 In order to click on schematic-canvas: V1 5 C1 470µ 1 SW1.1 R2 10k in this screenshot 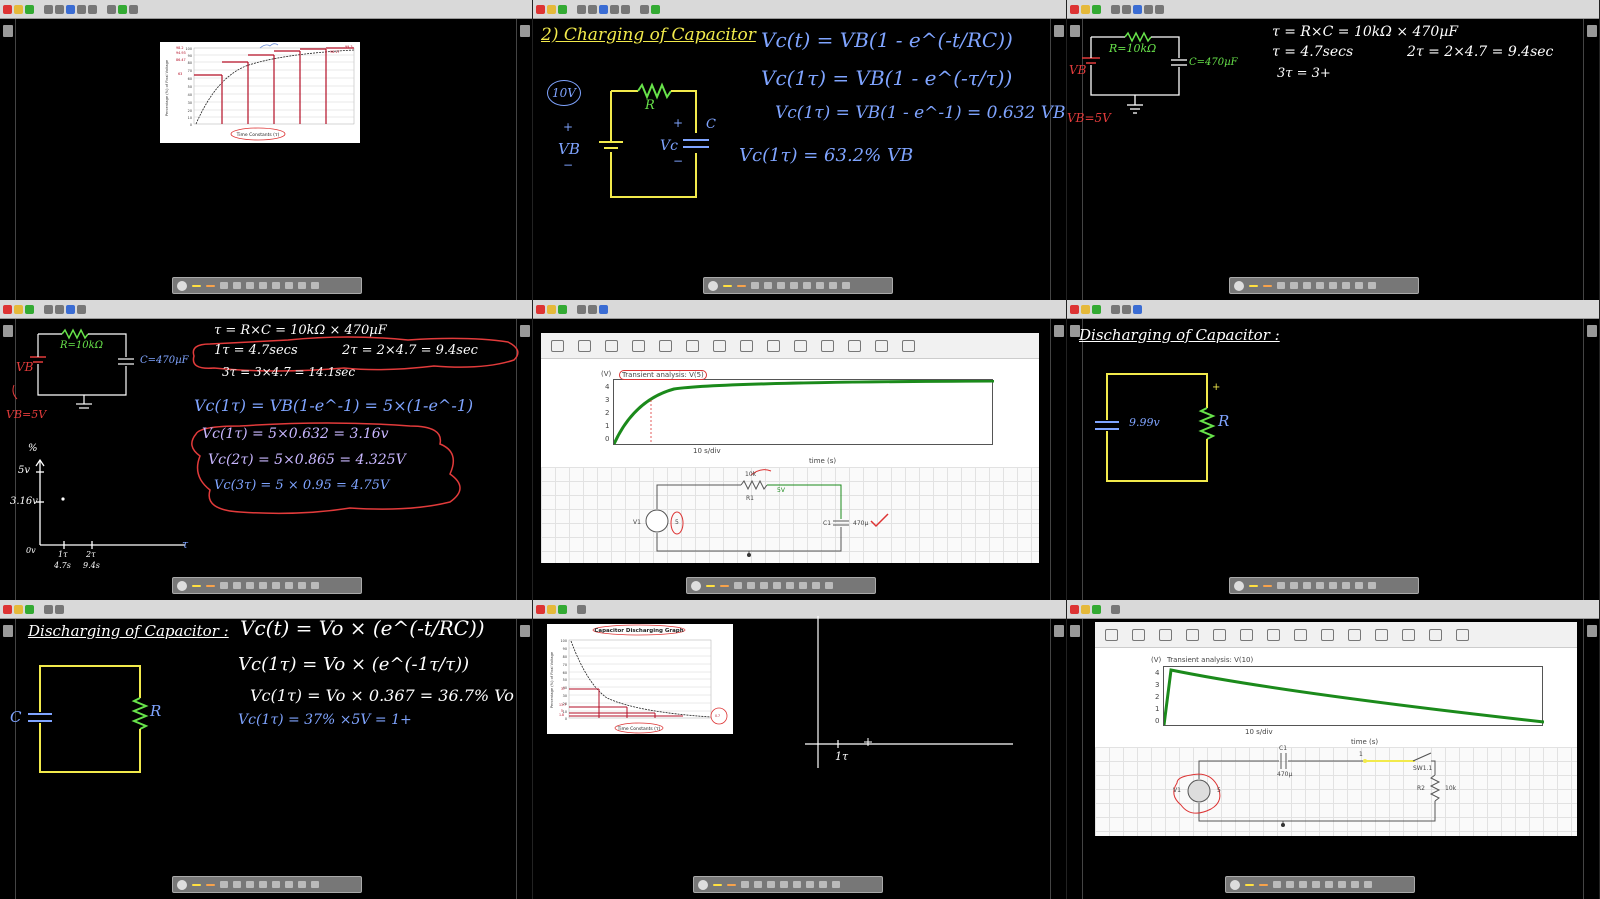, I will do `click(1336, 790)`.